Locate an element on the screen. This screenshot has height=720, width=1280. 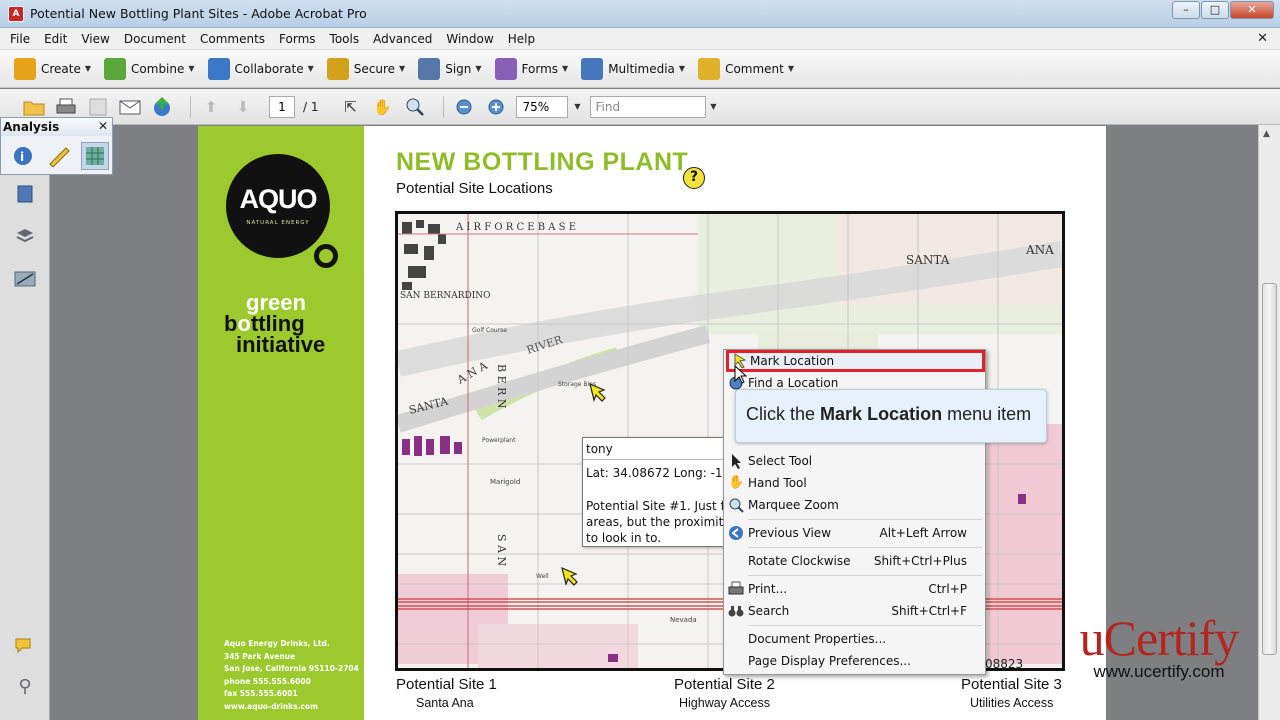
find-placeholder: Find is located at coordinates (608, 106).